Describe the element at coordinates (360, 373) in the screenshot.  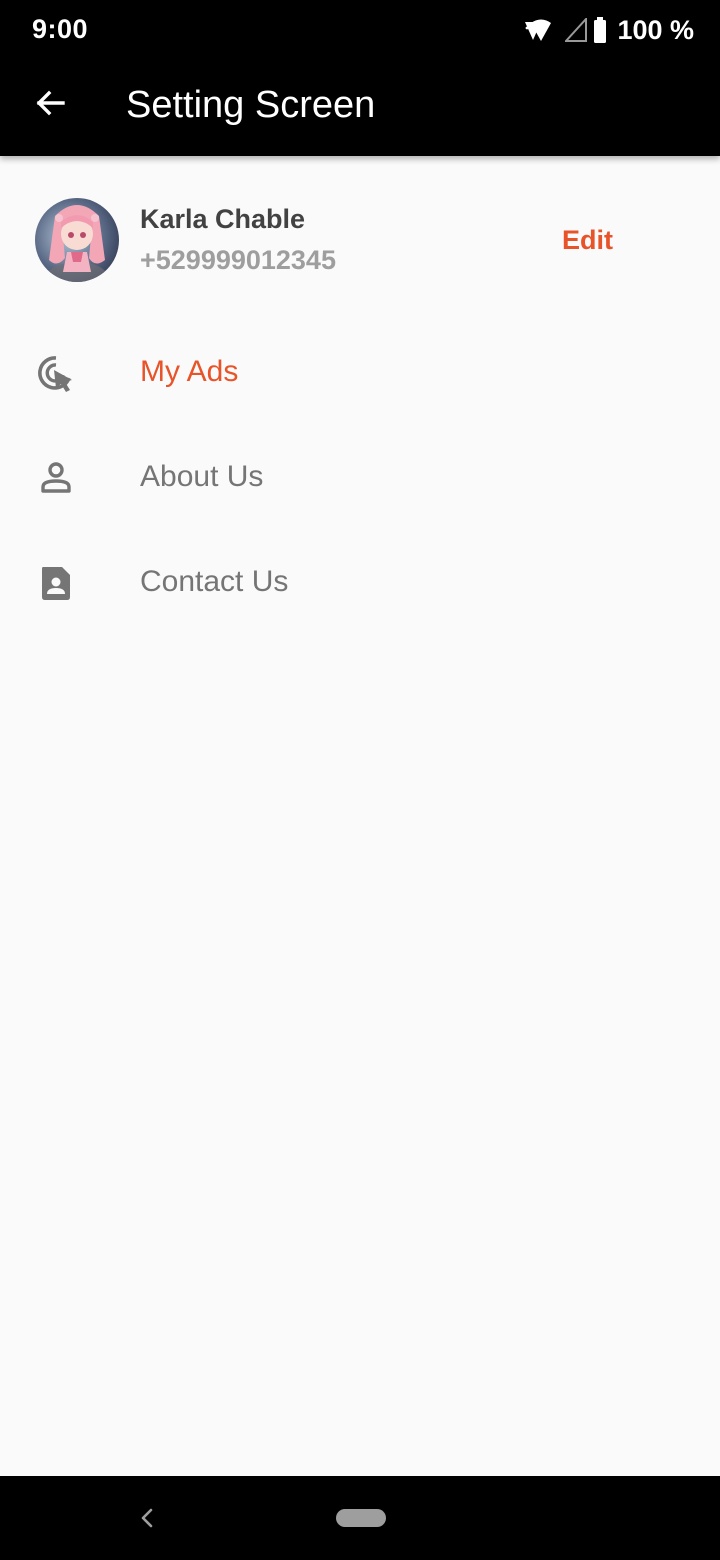
I see `menu-item-my-ads: My Ads` at that location.